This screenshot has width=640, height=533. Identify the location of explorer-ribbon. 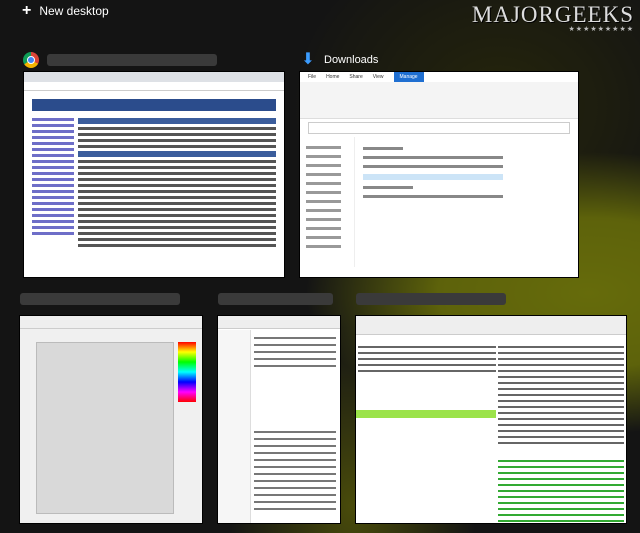
(439, 100).